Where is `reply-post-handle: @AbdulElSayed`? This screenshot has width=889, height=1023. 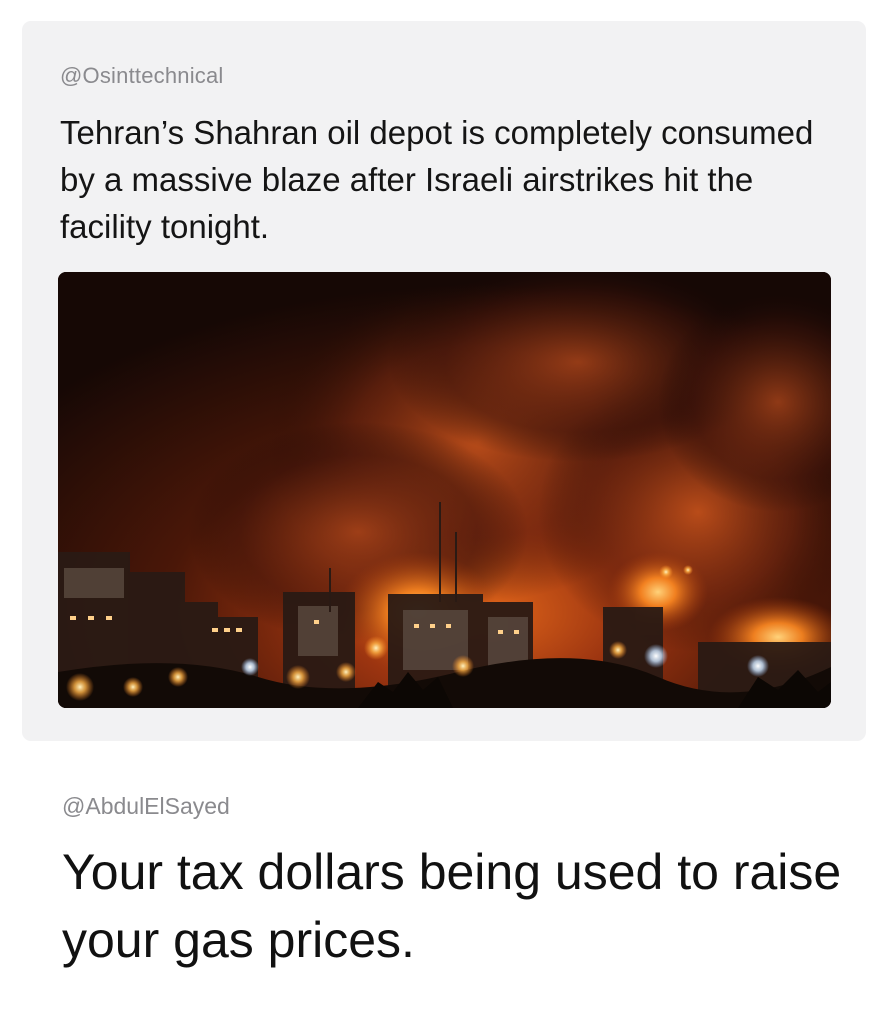
reply-post-handle: @AbdulElSayed is located at coordinates (146, 806).